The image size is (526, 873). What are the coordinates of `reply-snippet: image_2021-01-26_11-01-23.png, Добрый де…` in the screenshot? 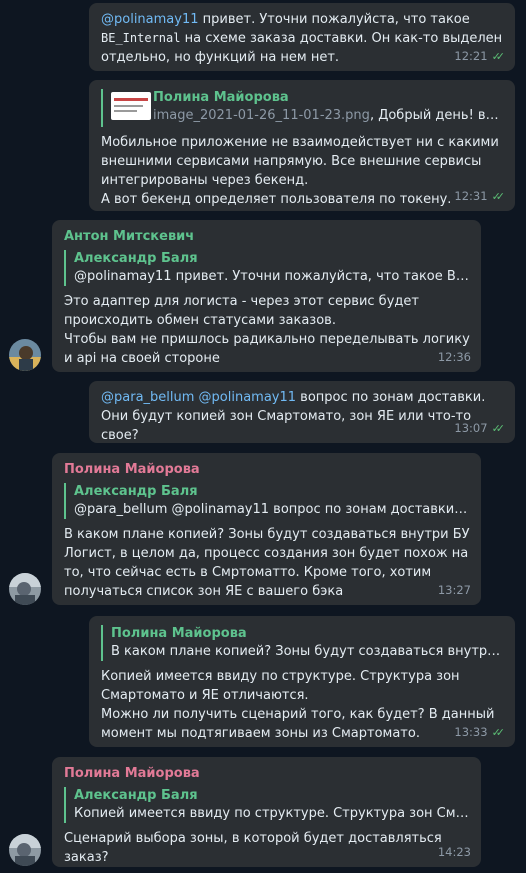 It's located at (329, 115).